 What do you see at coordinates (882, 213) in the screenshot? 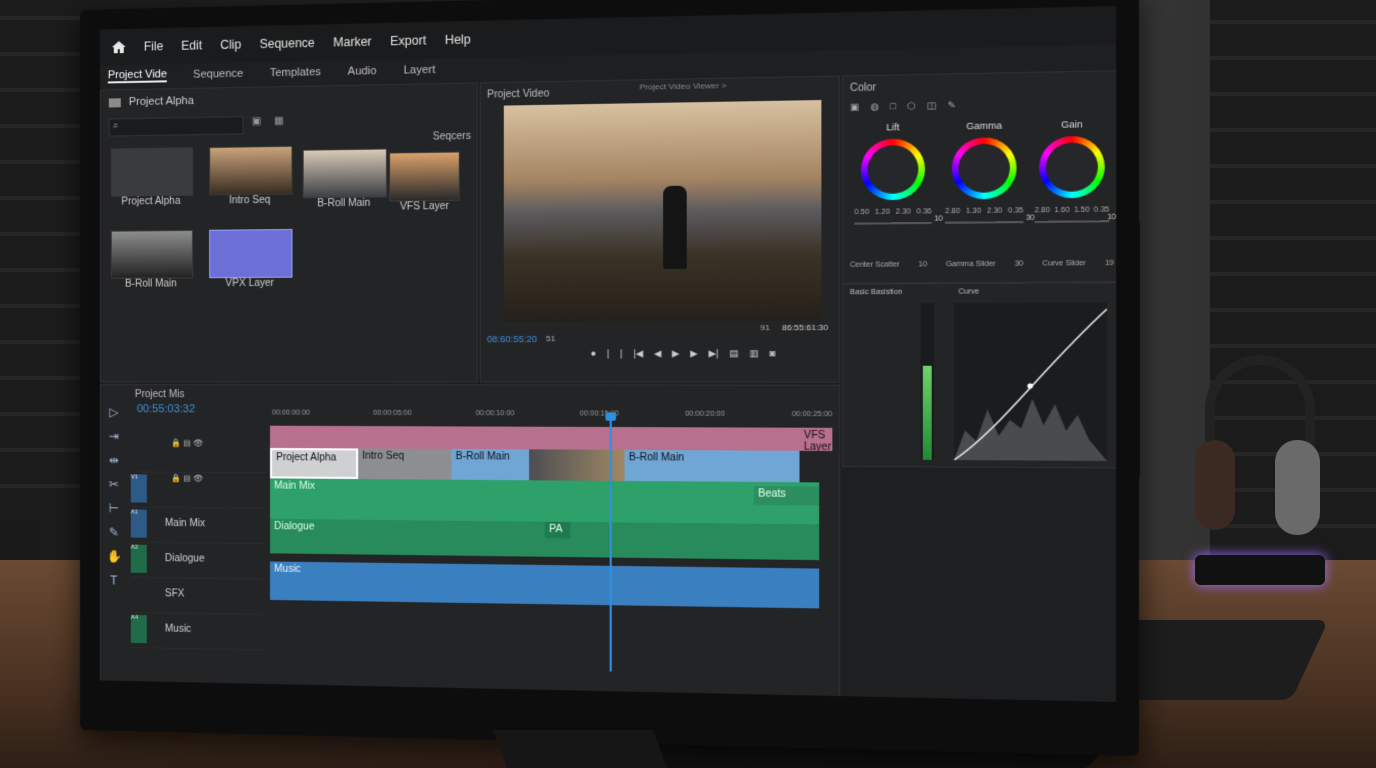
I see `lift-value: 1.20` at bounding box center [882, 213].